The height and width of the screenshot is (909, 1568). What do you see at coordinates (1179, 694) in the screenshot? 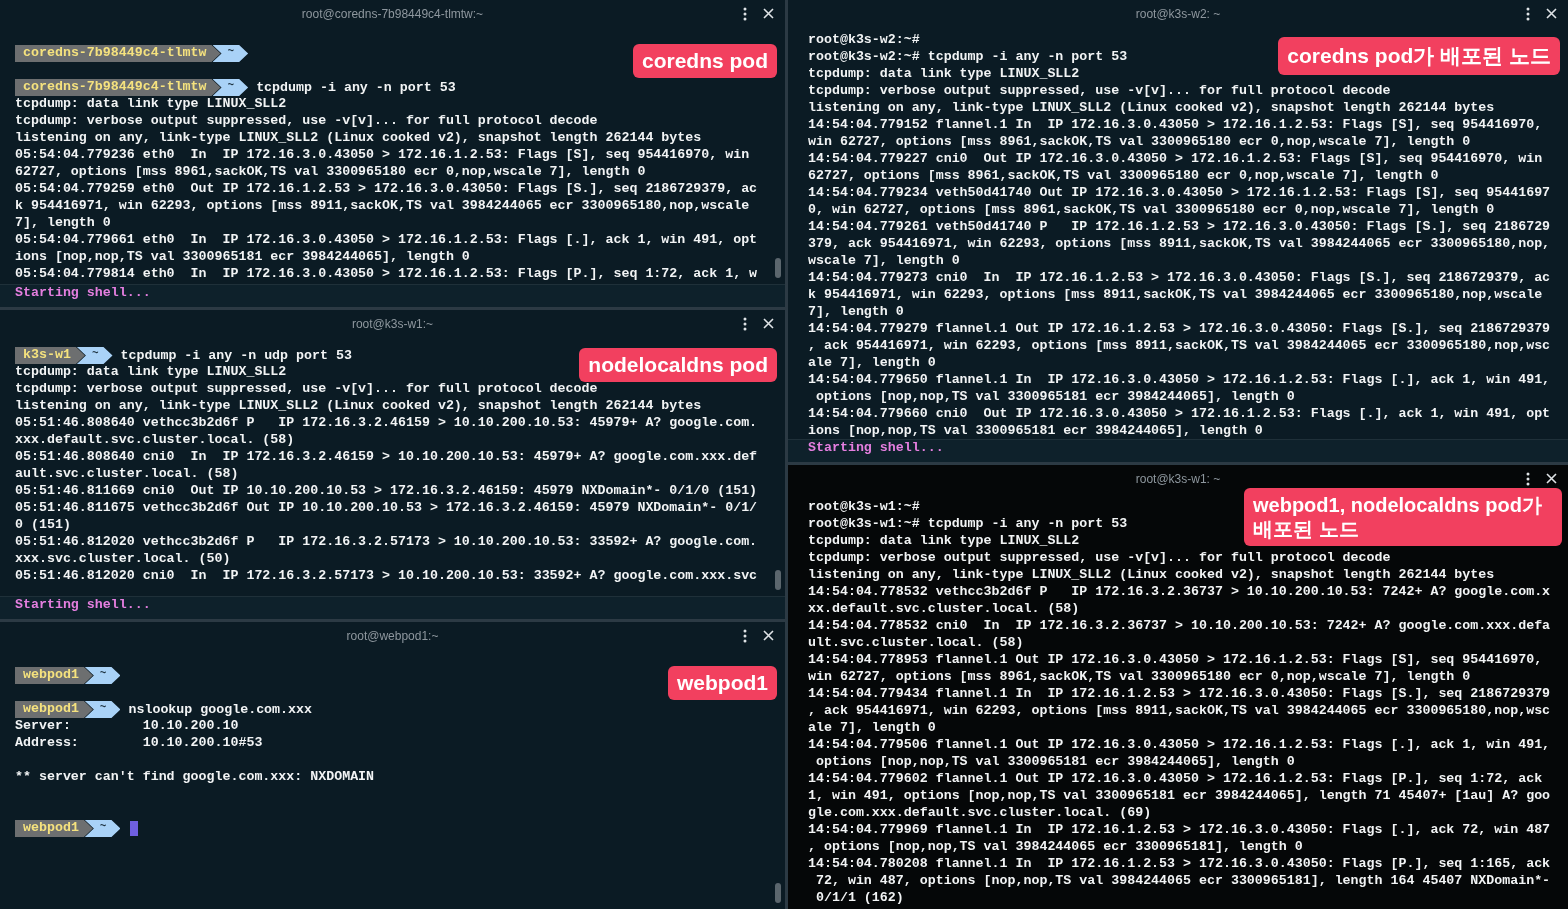
I see `terminal-line: 14:54:04.779434 flannel.1 In IP 172.16.1.2.53 > 172.16.3.0.43050: Flags [S.], seq 2186729379` at bounding box center [1179, 694].